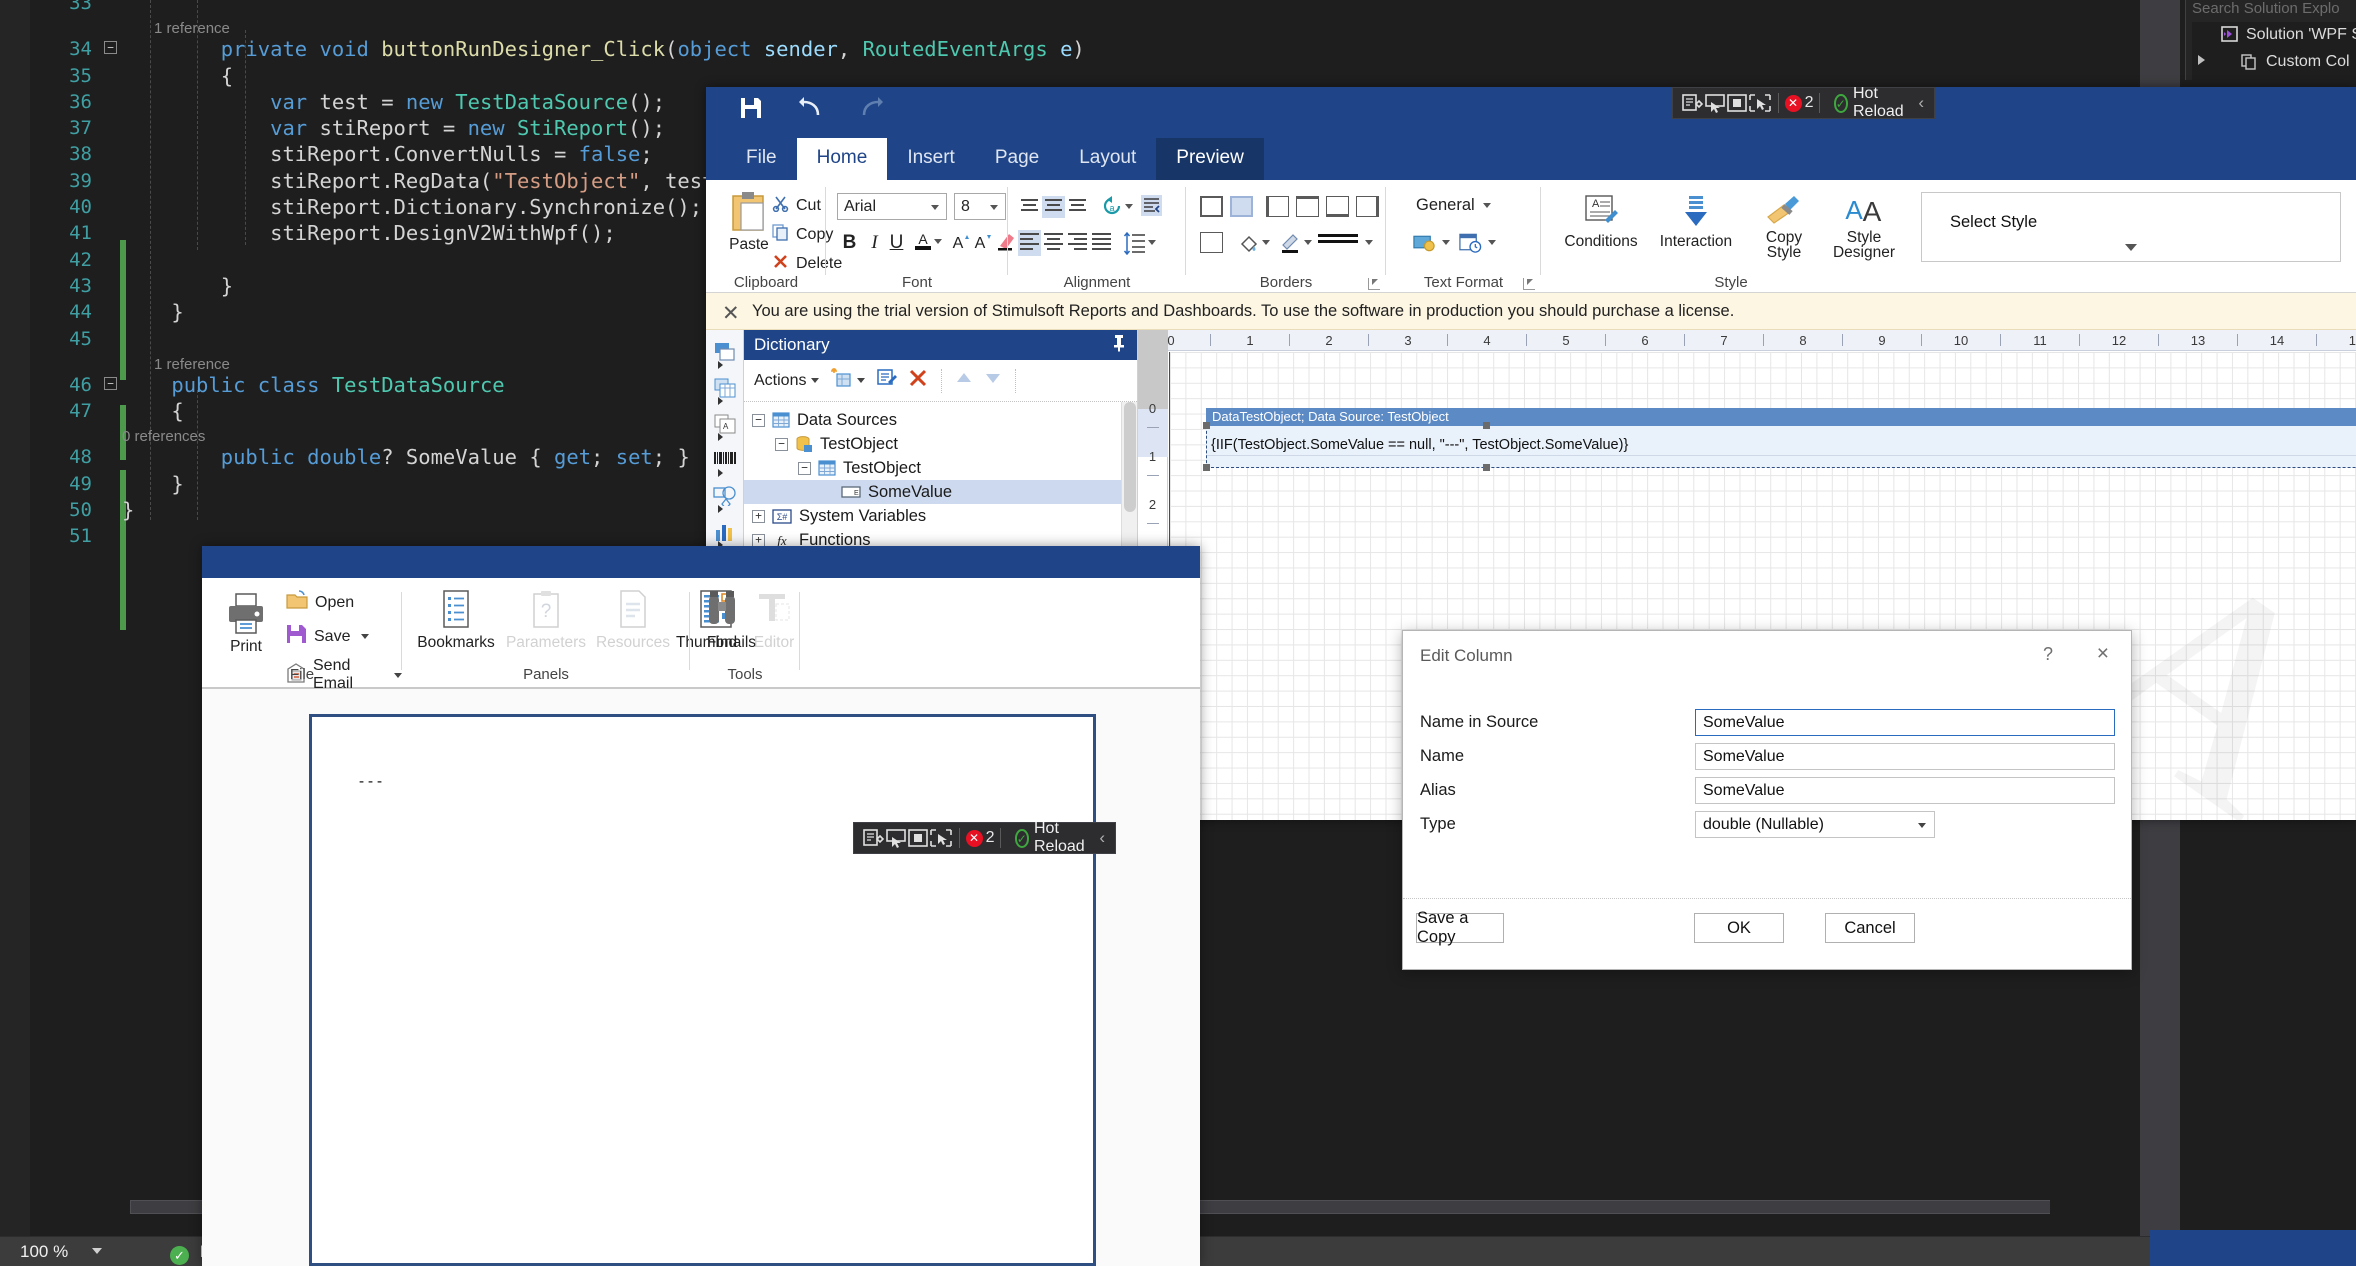 Image resolution: width=2356 pixels, height=1266 pixels. Describe the element at coordinates (1277, 206) in the screenshot. I see `border-left-button` at that location.